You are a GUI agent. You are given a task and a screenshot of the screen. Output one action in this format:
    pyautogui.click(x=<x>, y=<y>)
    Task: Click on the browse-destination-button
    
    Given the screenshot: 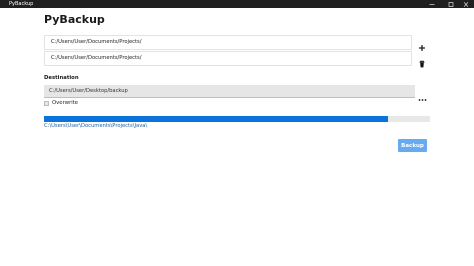 What is the action you would take?
    pyautogui.click(x=422, y=94)
    